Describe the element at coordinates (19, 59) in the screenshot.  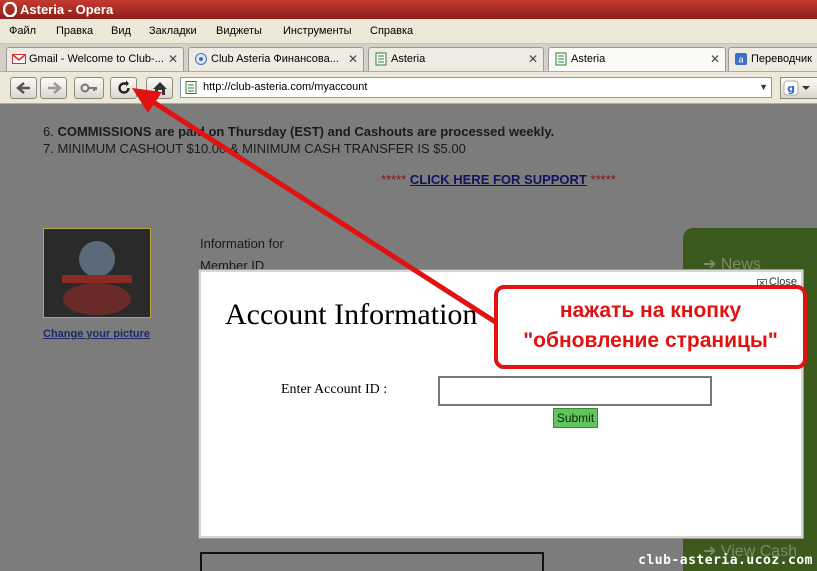
I see `gmail-icon` at that location.